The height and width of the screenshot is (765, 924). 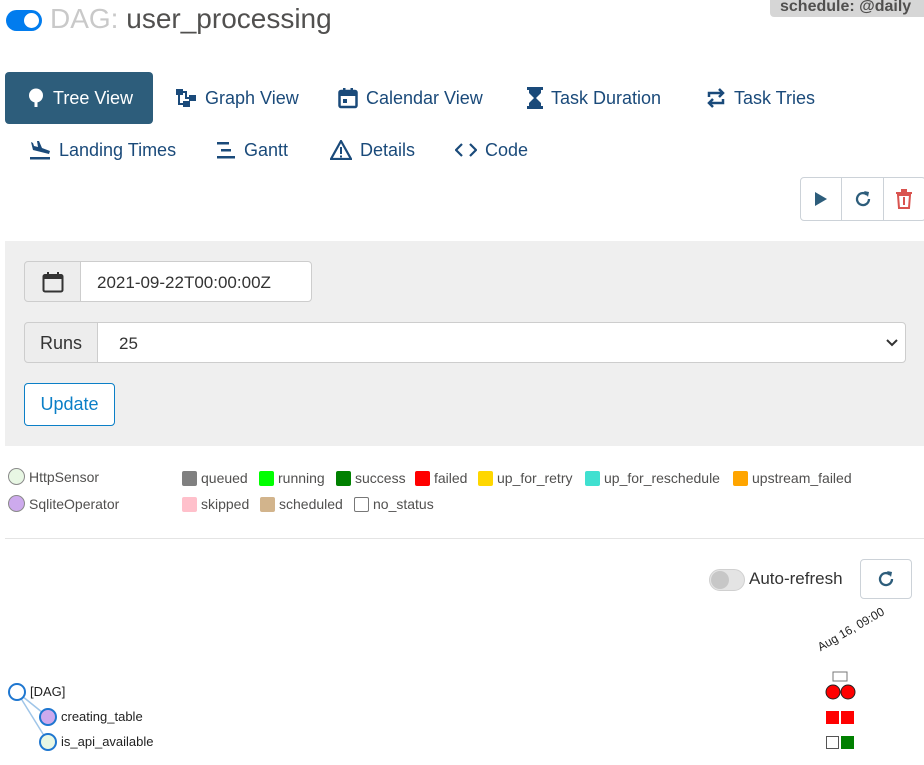 What do you see at coordinates (107, 741) in the screenshot?
I see `tree-label-is-api-available: is_api_available` at bounding box center [107, 741].